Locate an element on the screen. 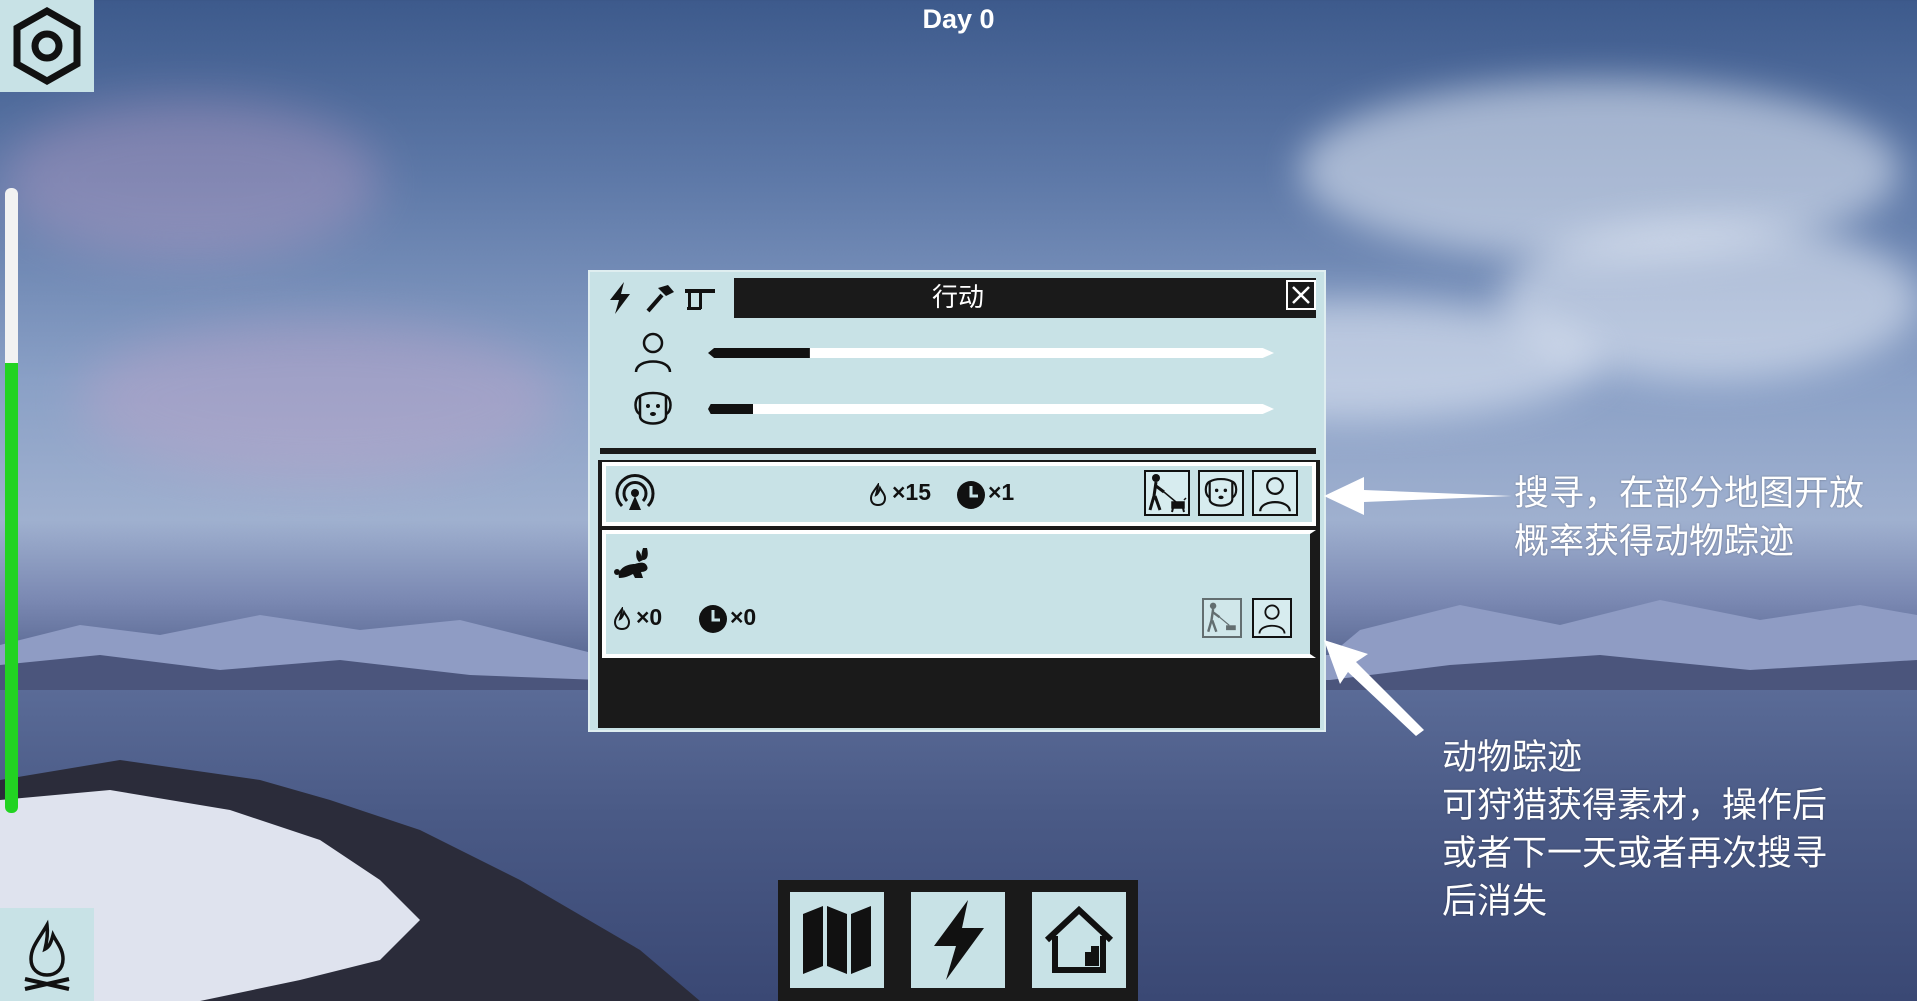 This screenshot has height=1001, width=1917. search-annotation-line: 搜寻，在部分地图开放 is located at coordinates (1689, 494).